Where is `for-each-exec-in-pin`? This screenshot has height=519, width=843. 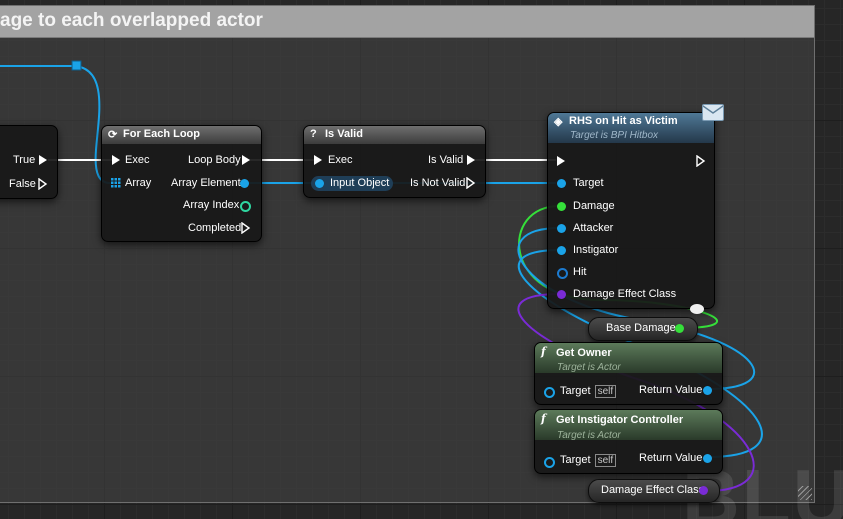 for-each-exec-in-pin is located at coordinates (116, 160).